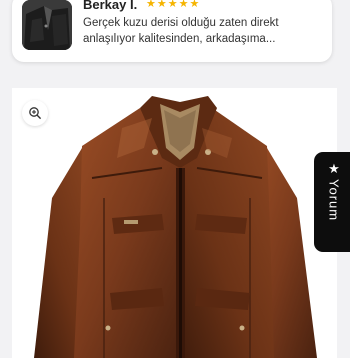 The height and width of the screenshot is (358, 350). I want to click on review-photo-image, so click(47, 25).